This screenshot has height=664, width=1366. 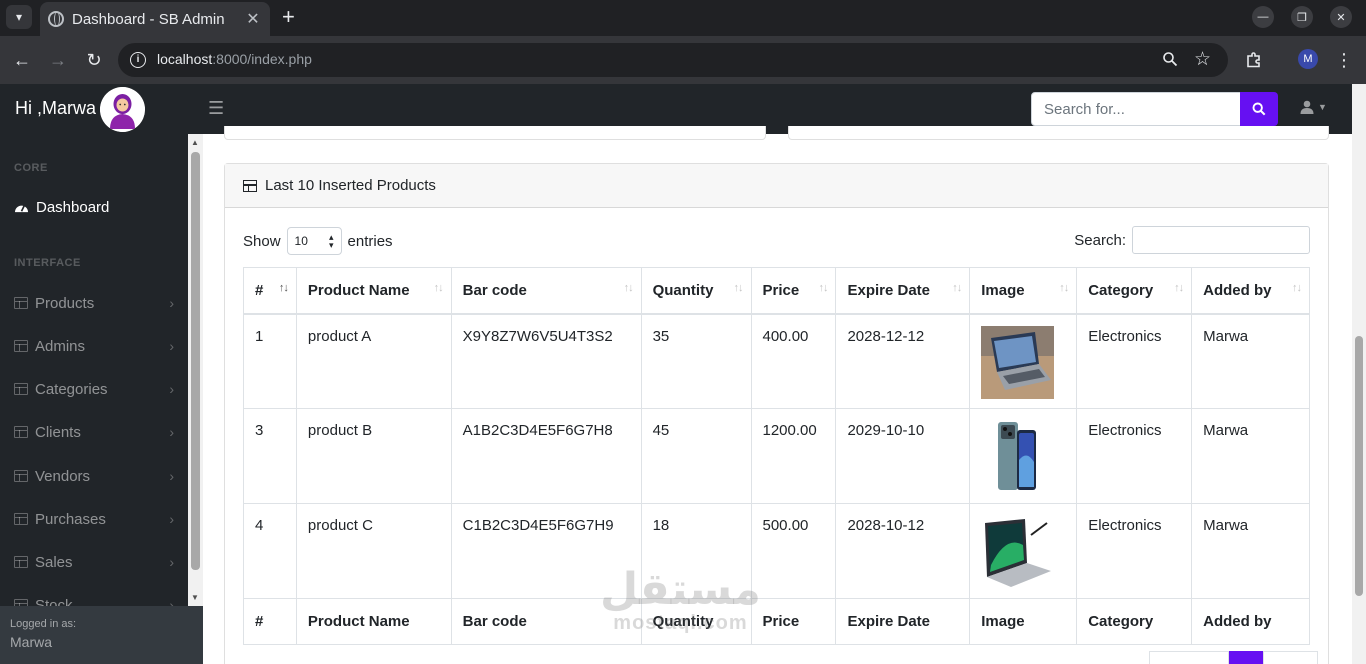 I want to click on sidebar-item-sales: Sales ›, so click(x=94, y=562).